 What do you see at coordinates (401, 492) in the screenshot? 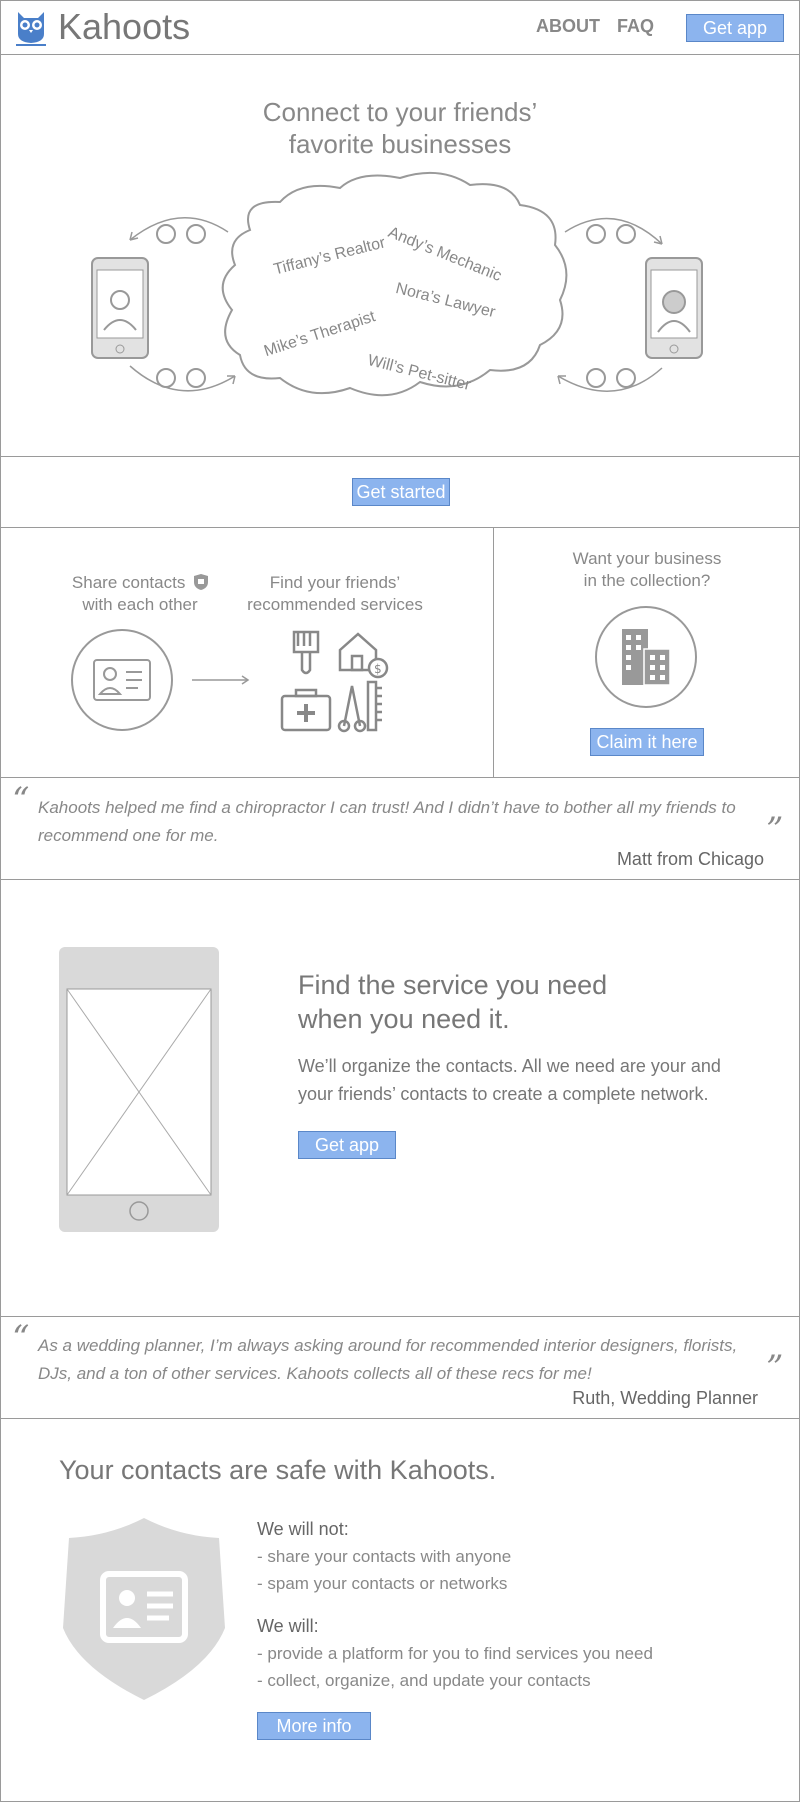
I see `get-started-button: Get started` at bounding box center [401, 492].